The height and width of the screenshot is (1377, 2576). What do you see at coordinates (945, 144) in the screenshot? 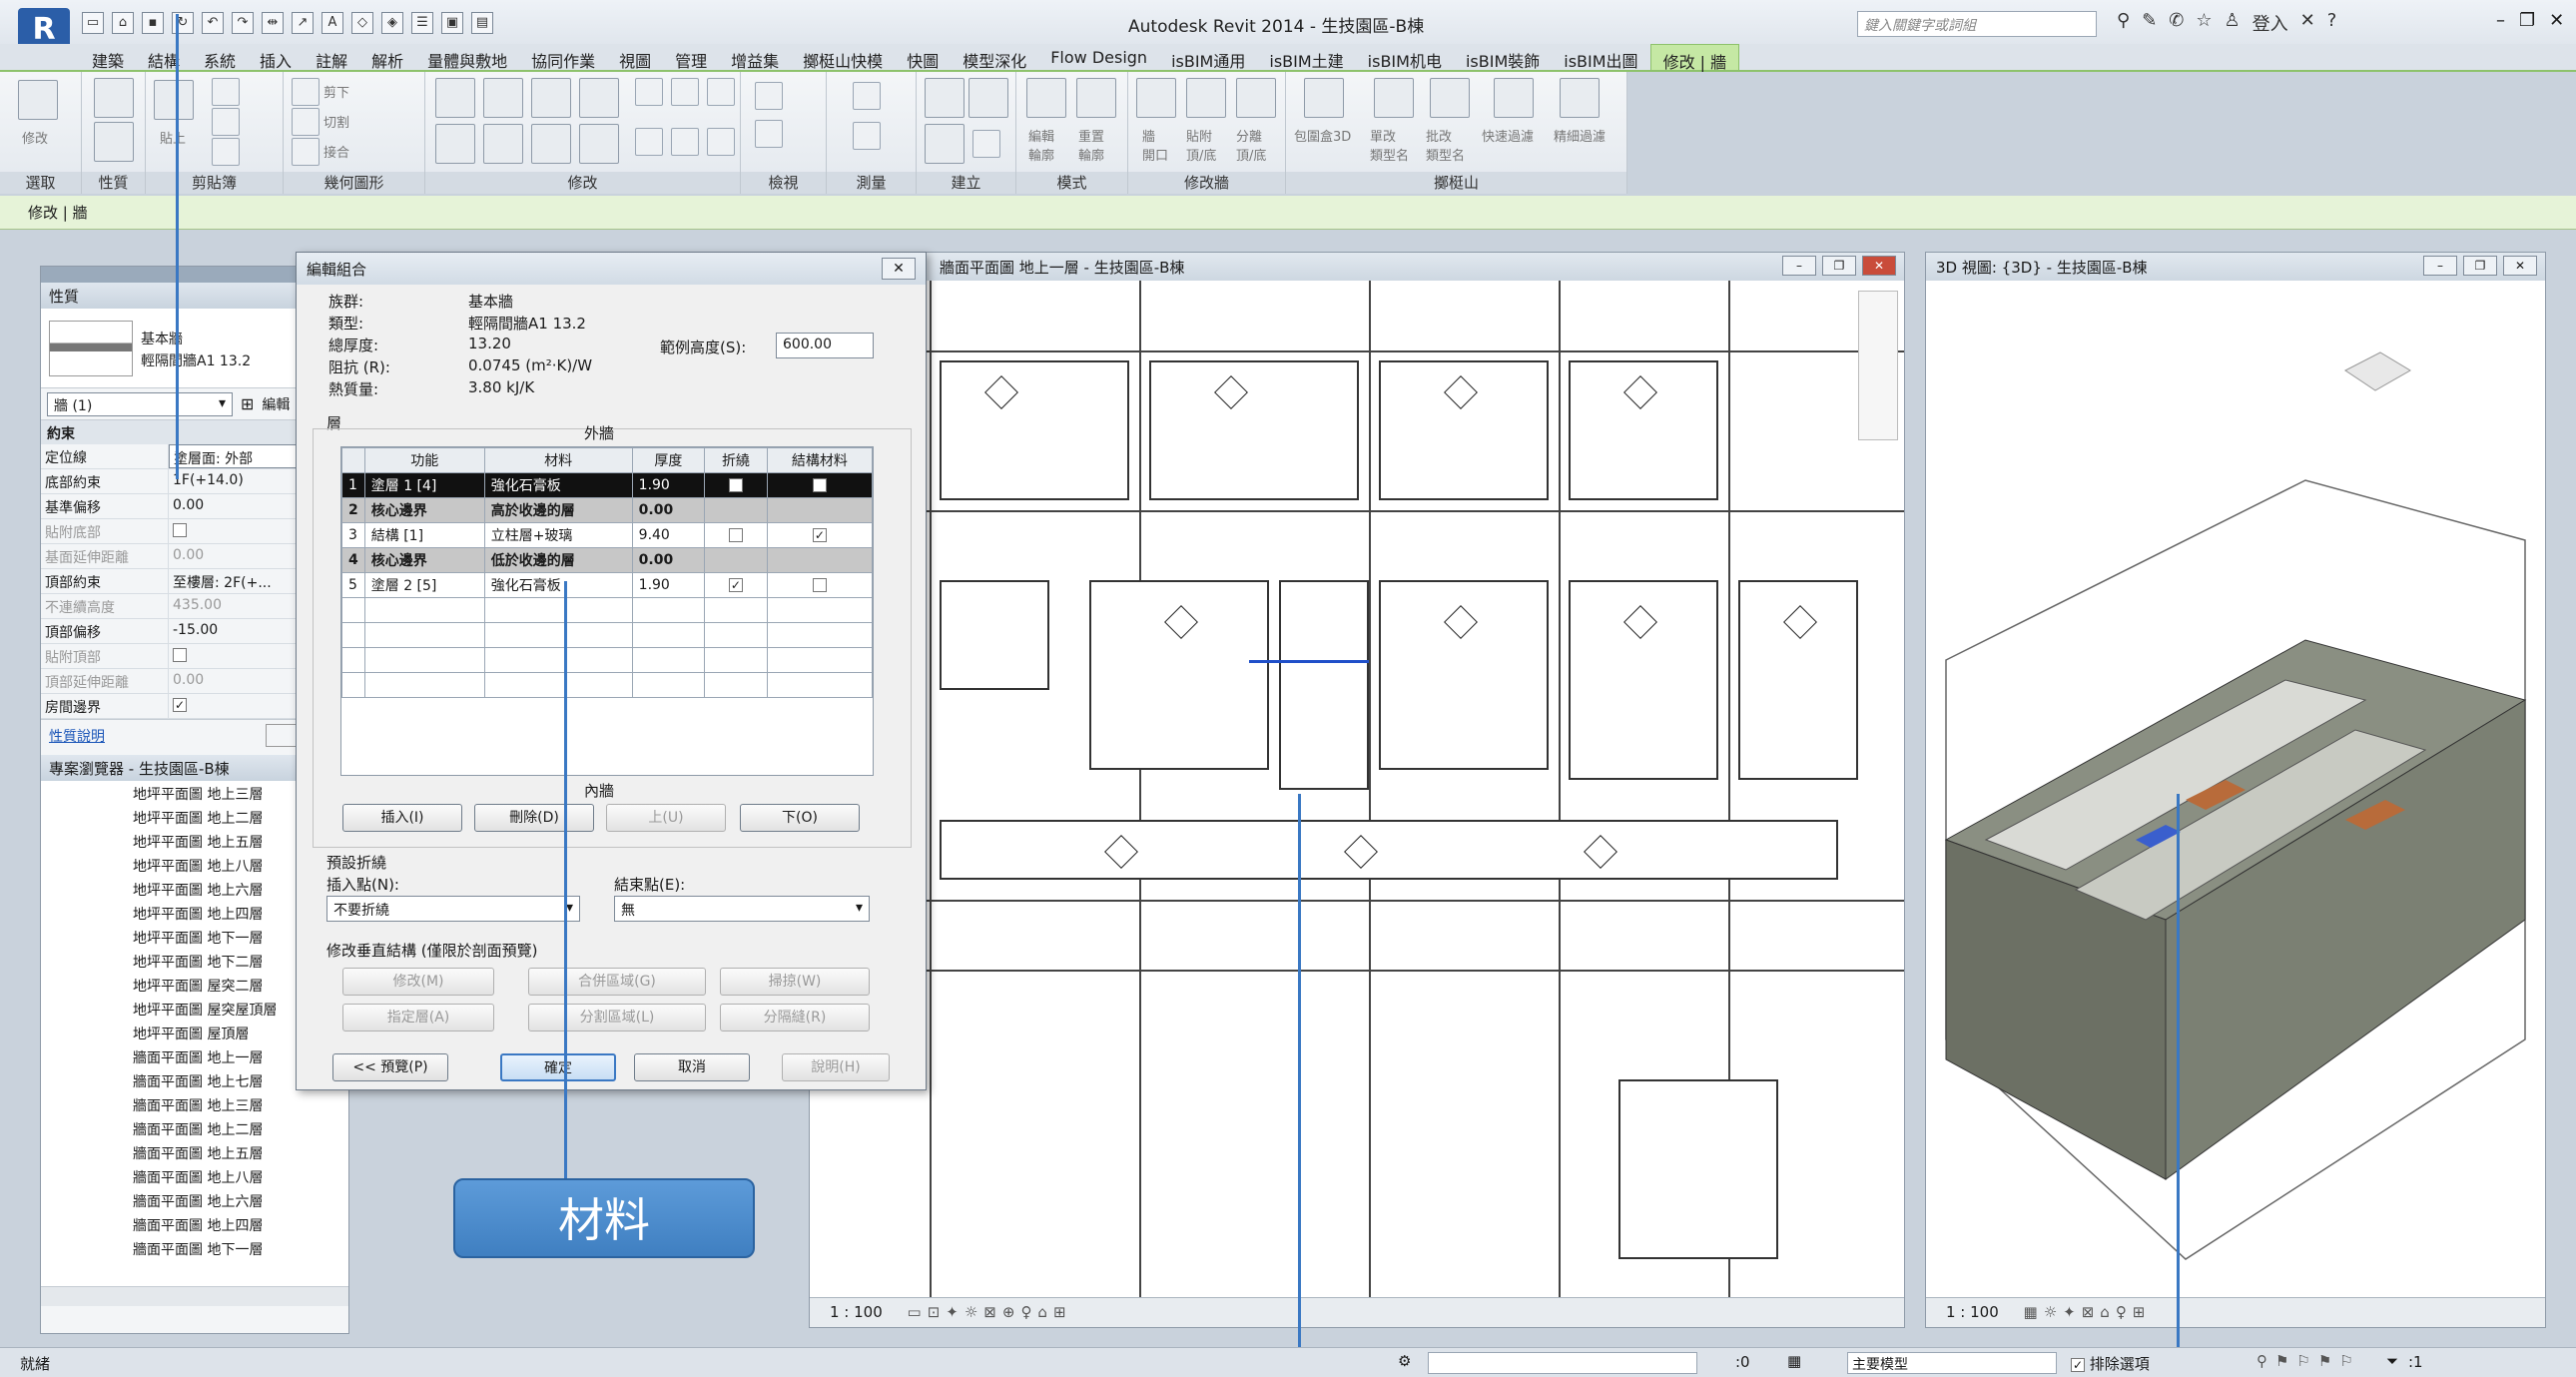
I see `create-group-icon` at bounding box center [945, 144].